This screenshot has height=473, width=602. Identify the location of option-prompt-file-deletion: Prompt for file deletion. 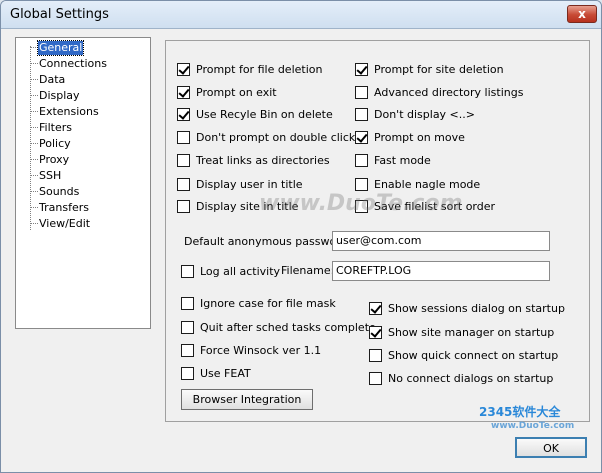
(249, 69).